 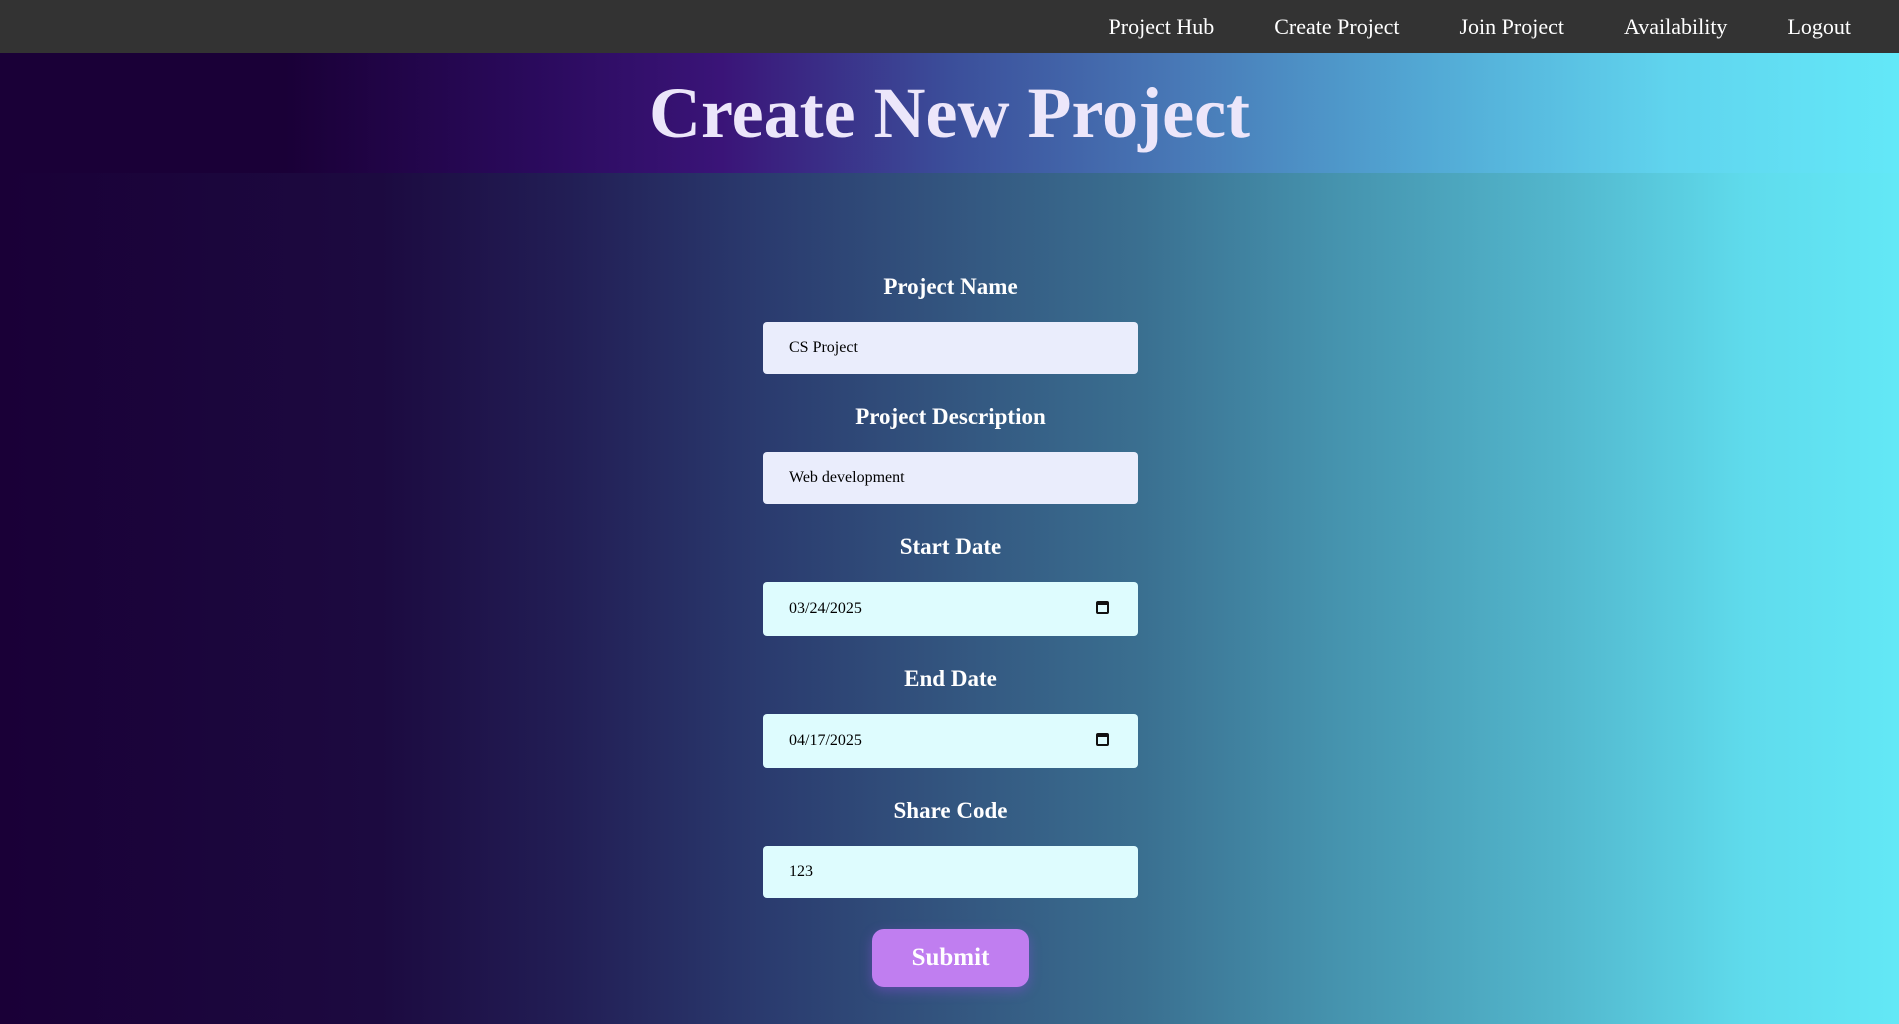 I want to click on nav-link-create-project: Create Project, so click(x=1336, y=27).